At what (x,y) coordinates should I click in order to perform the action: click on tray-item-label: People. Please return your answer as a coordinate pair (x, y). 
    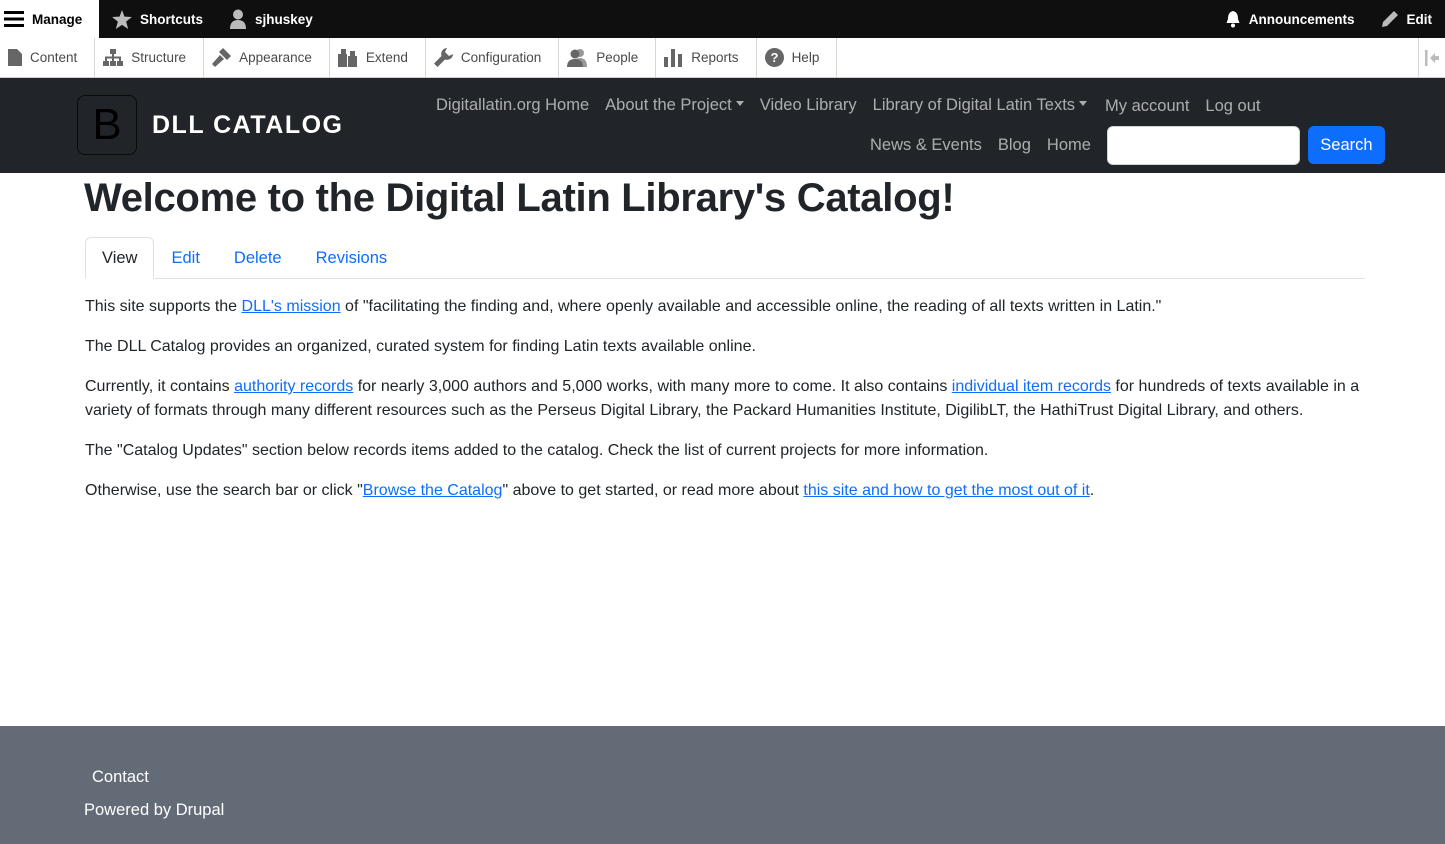
    Looking at the image, I should click on (617, 57).